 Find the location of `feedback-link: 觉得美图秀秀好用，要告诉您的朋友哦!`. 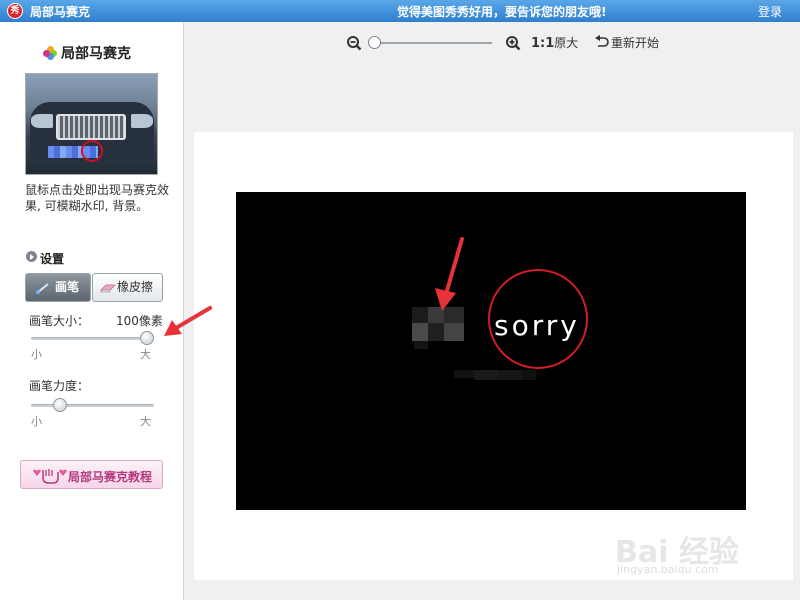

feedback-link: 觉得美图秀秀好用，要告诉您的朋友哦! is located at coordinates (501, 11).